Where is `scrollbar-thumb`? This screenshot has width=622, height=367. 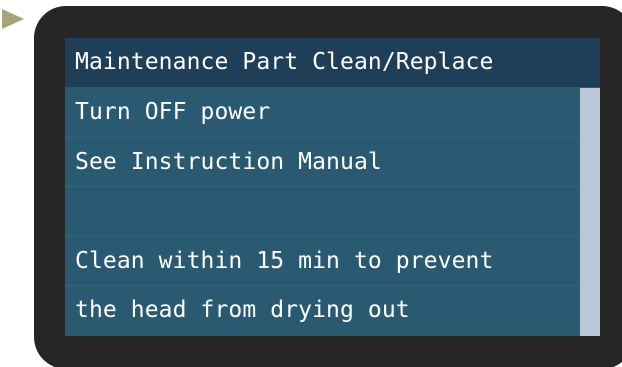 scrollbar-thumb is located at coordinates (590, 212).